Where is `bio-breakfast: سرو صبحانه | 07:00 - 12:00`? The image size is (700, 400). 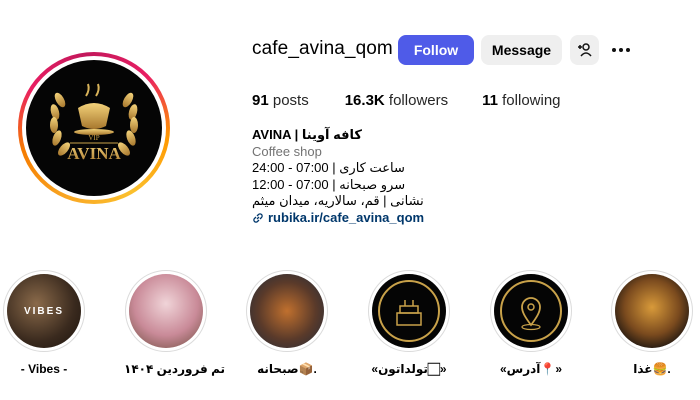 bio-breakfast: سرو صبحانه | 07:00 - 12:00 is located at coordinates (329, 184).